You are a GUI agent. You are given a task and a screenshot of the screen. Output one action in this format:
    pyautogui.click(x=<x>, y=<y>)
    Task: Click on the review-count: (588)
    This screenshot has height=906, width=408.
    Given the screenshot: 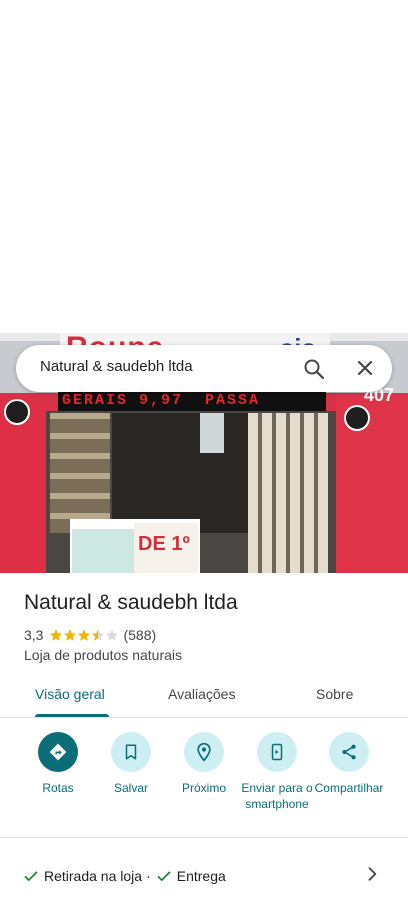 What is the action you would take?
    pyautogui.click(x=139, y=635)
    